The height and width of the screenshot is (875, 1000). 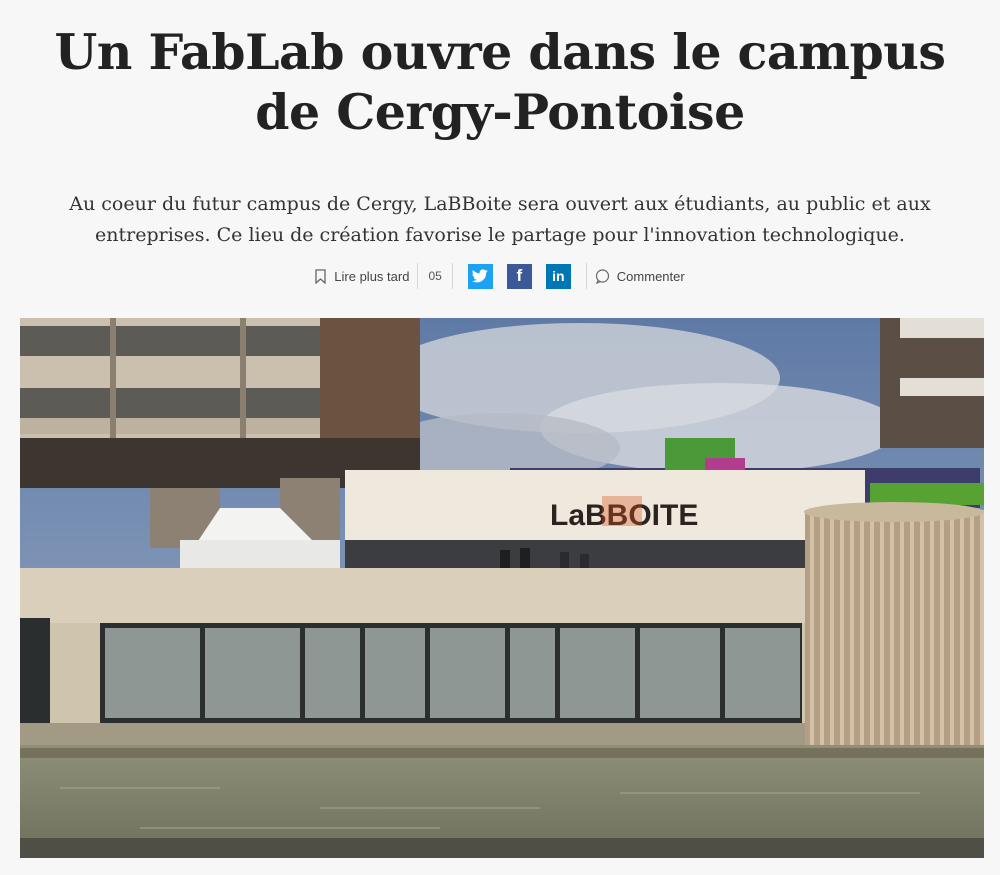 I want to click on labboite-sign: LaBBOITE, so click(x=624, y=514).